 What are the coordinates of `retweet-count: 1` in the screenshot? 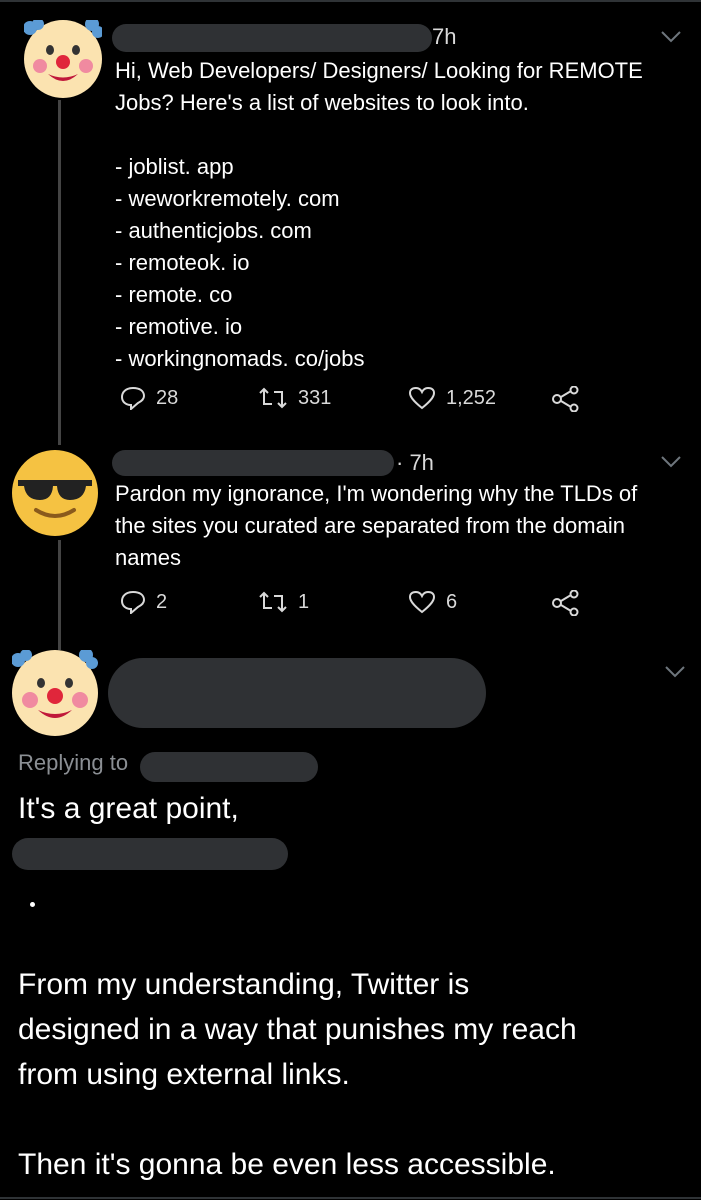 It's located at (304, 601).